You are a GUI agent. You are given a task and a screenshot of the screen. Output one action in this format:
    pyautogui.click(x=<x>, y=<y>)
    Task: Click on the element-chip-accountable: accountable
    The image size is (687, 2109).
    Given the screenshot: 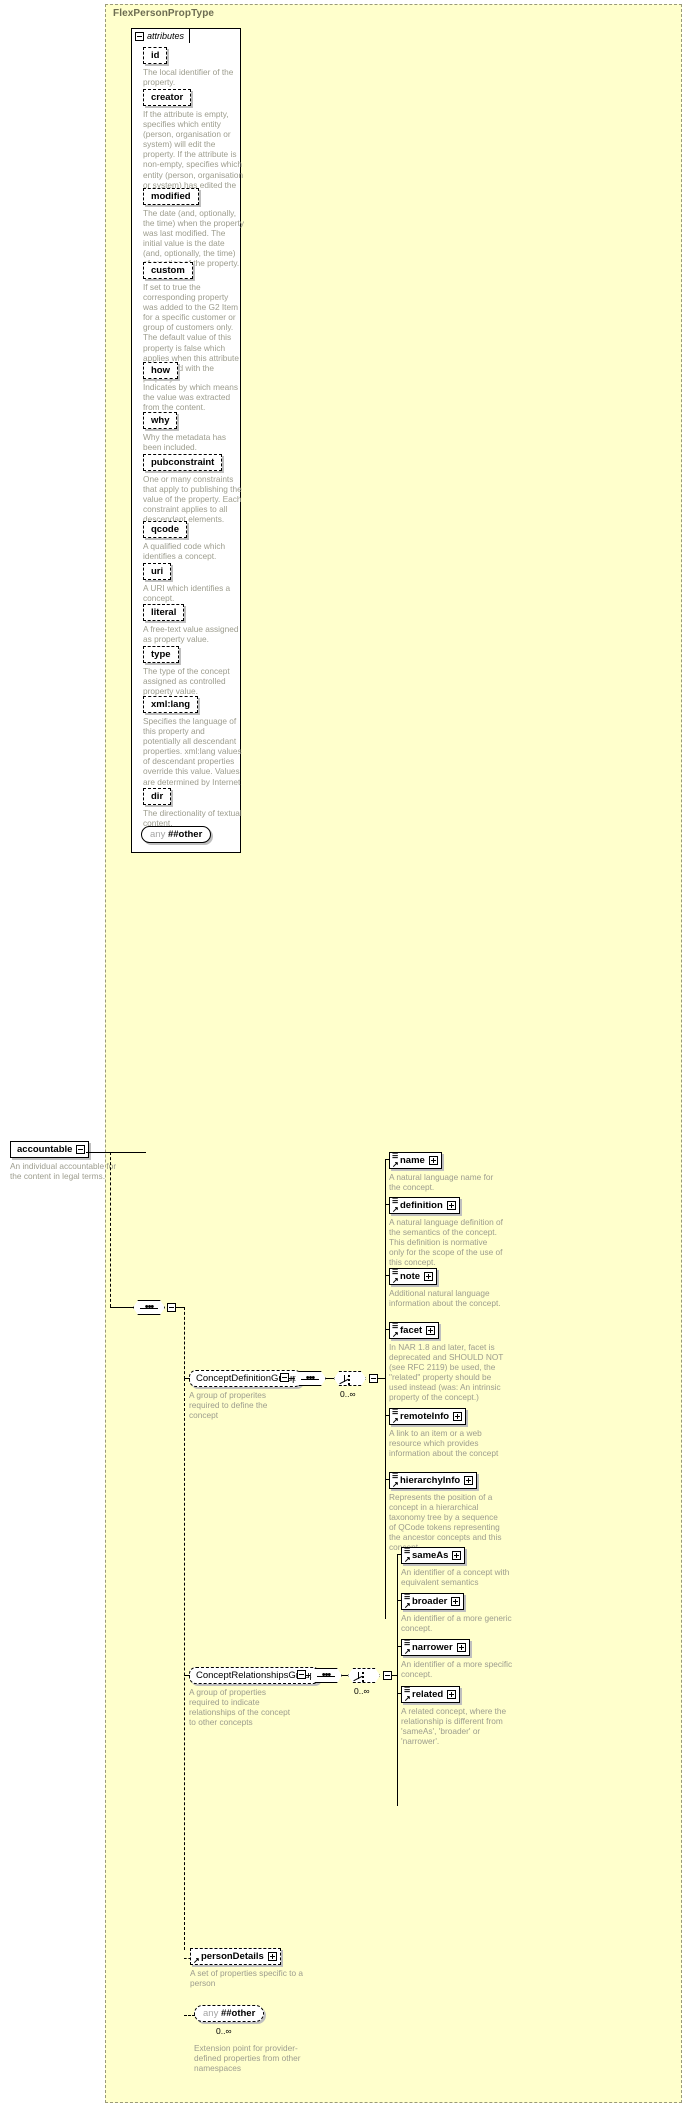 What is the action you would take?
    pyautogui.click(x=50, y=1149)
    